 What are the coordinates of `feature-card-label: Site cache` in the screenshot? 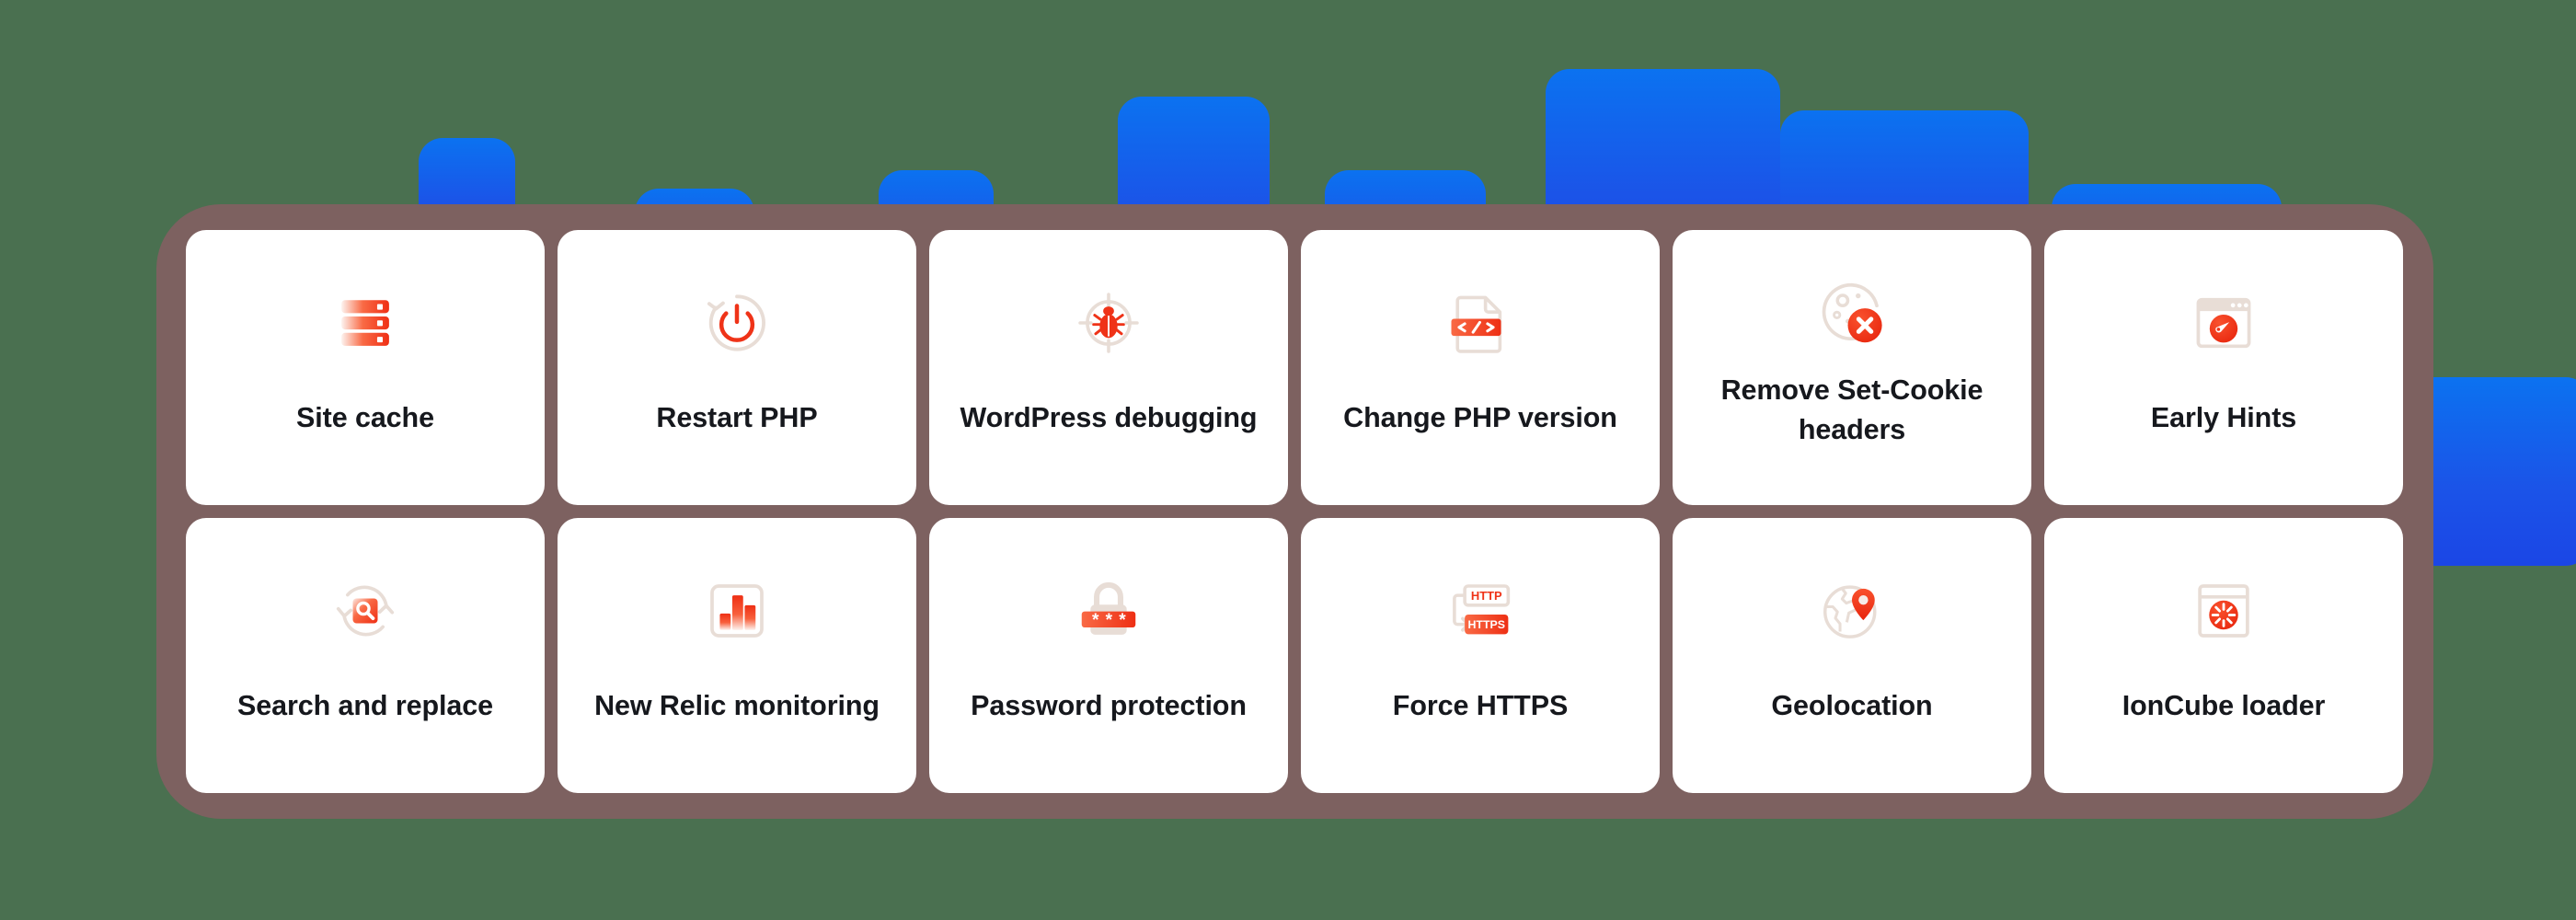 It's located at (365, 418).